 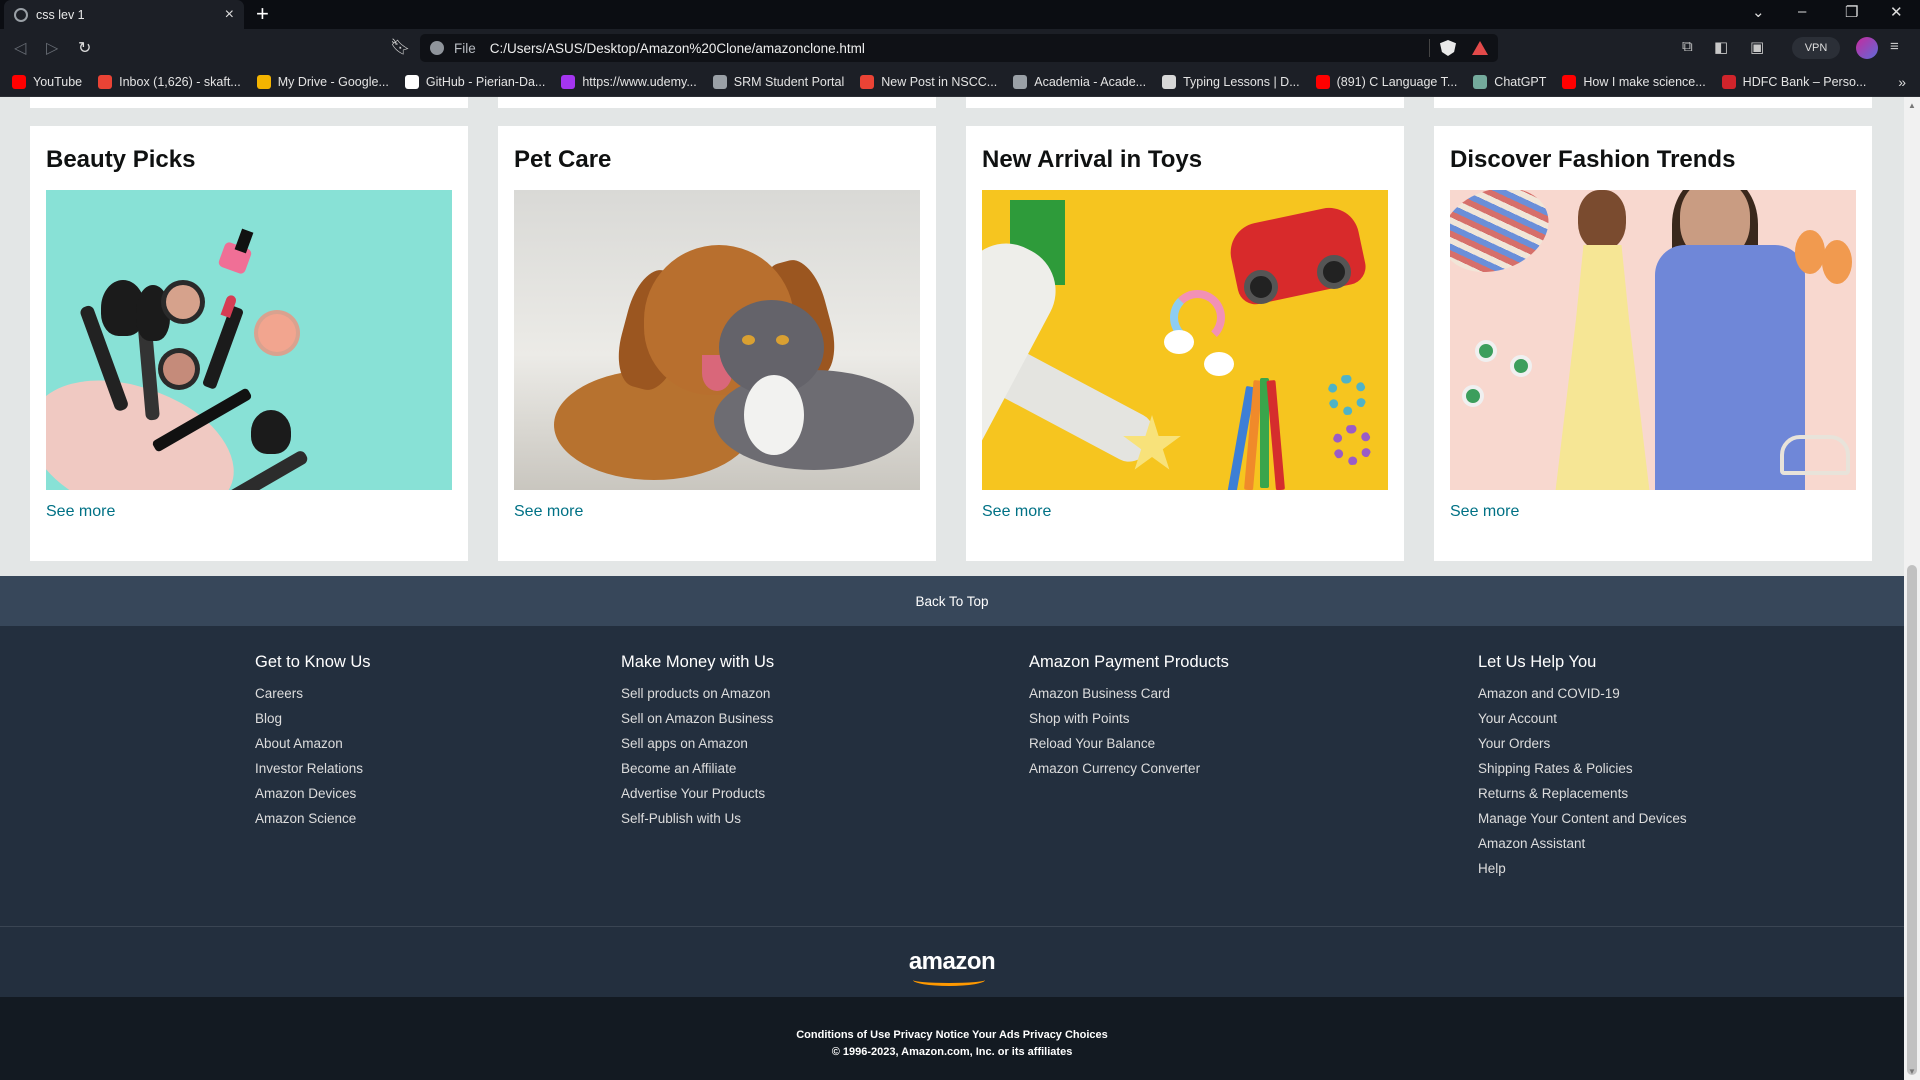 What do you see at coordinates (1582, 718) in the screenshot?
I see `footer-link: Your Account` at bounding box center [1582, 718].